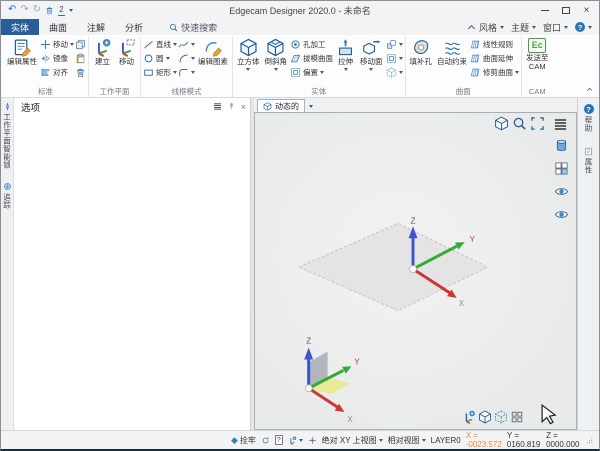  Describe the element at coordinates (583, 27) in the screenshot. I see `help-menu: ?` at that location.